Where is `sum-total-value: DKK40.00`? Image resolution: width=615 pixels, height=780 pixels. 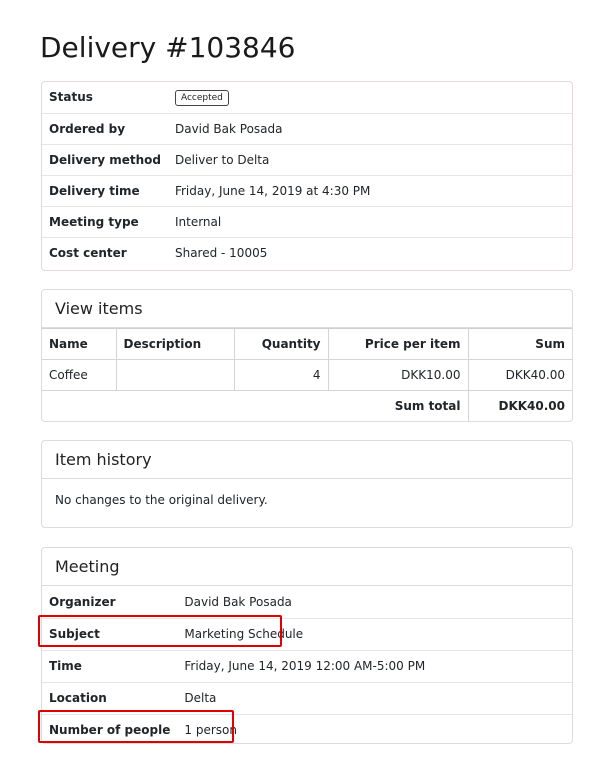
sum-total-value: DKK40.00 is located at coordinates (519, 405).